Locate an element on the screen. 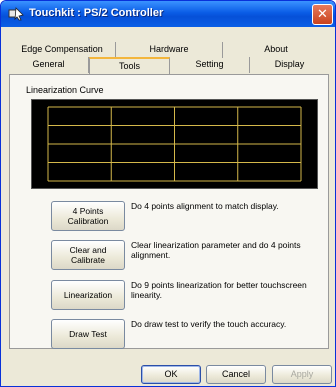 This screenshot has width=336, height=387. touchkit-app-icon is located at coordinates (16, 14).